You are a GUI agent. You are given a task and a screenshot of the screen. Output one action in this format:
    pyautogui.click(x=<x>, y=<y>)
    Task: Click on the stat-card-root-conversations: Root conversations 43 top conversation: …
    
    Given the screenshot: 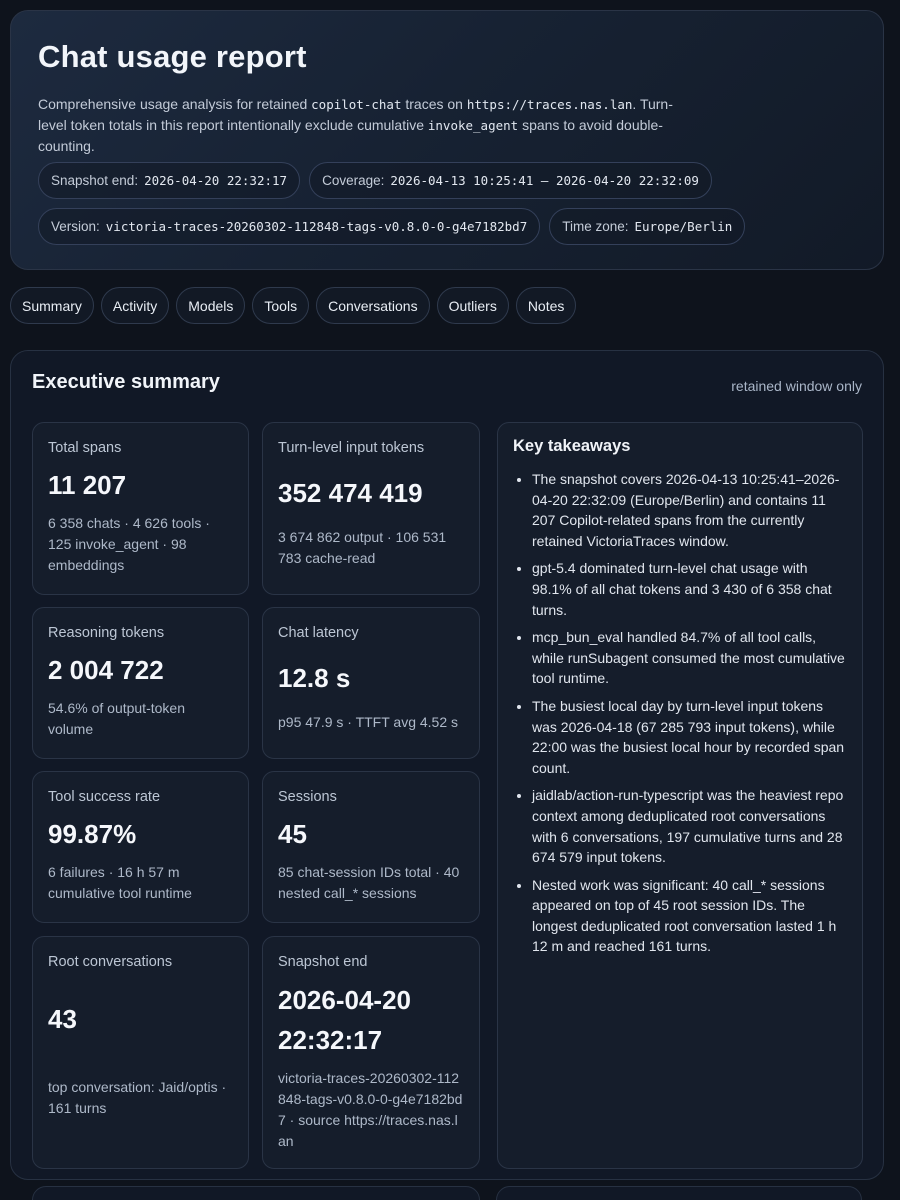 What is the action you would take?
    pyautogui.click(x=140, y=1052)
    